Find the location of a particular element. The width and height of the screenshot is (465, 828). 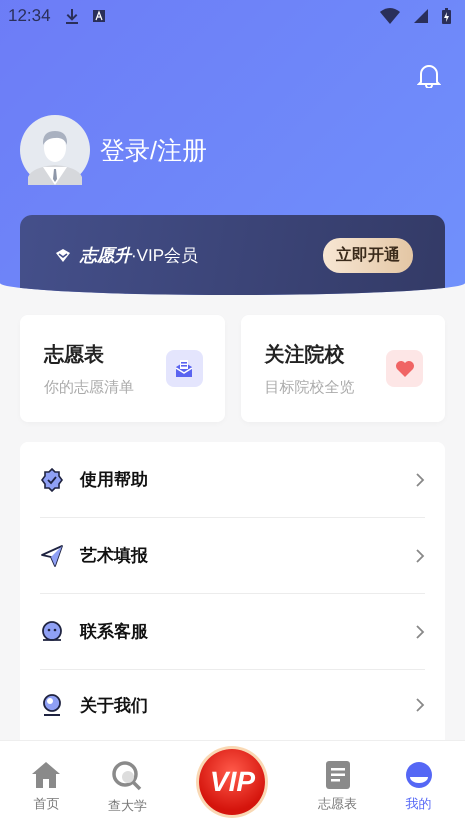

menu-item: 艺术填报 is located at coordinates (232, 556).